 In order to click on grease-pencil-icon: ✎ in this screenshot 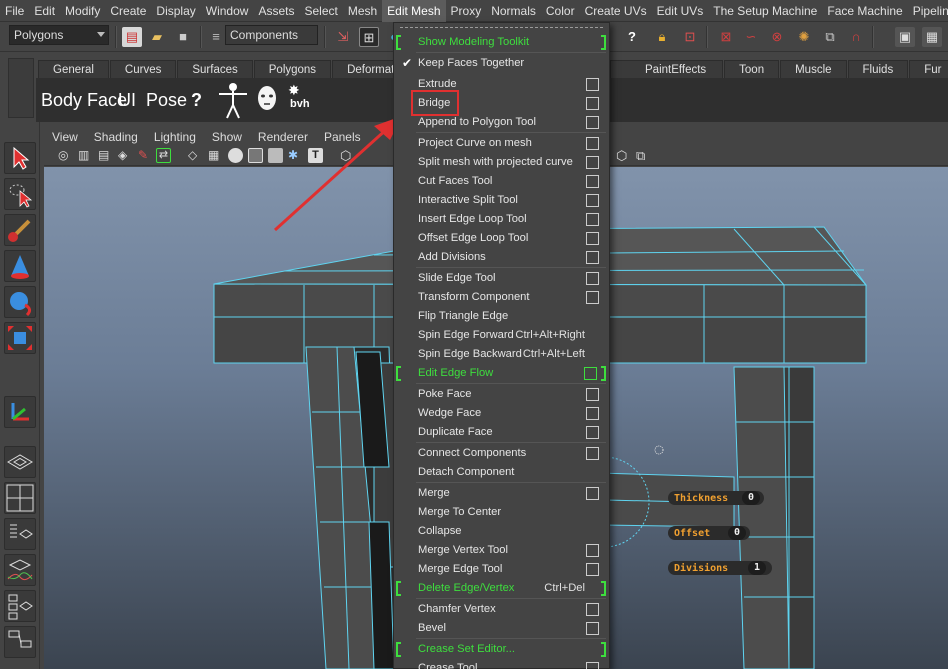, I will do `click(145, 155)`.